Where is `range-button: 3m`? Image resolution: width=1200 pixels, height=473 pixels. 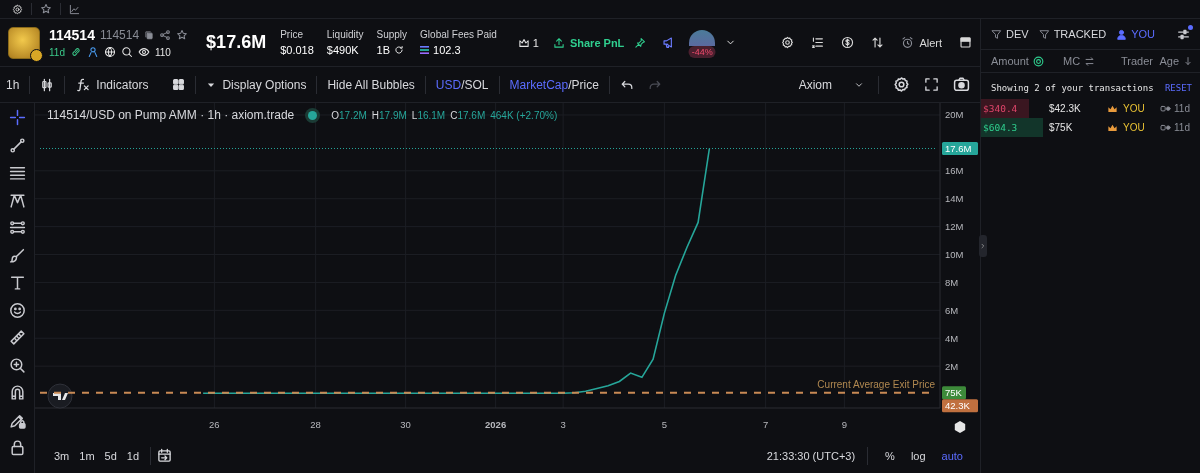
range-button: 3m is located at coordinates (62, 455).